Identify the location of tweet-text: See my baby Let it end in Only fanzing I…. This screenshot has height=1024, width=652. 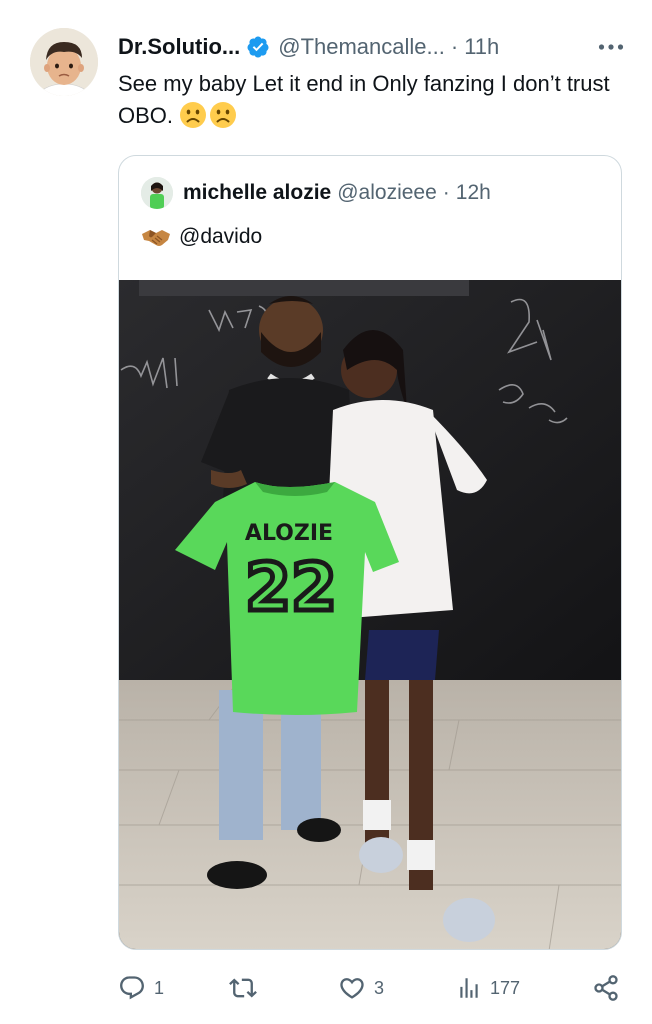
(368, 100).